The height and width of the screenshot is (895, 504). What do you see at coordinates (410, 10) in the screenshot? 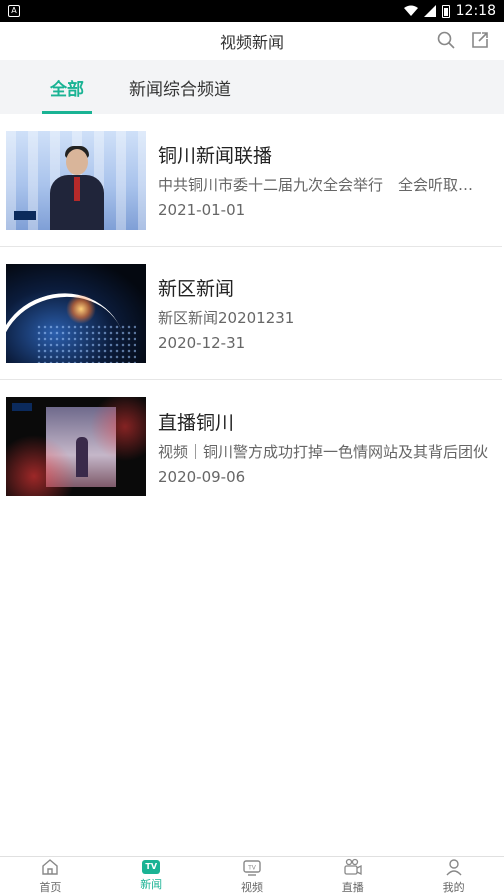
I see `wifi-icon` at bounding box center [410, 10].